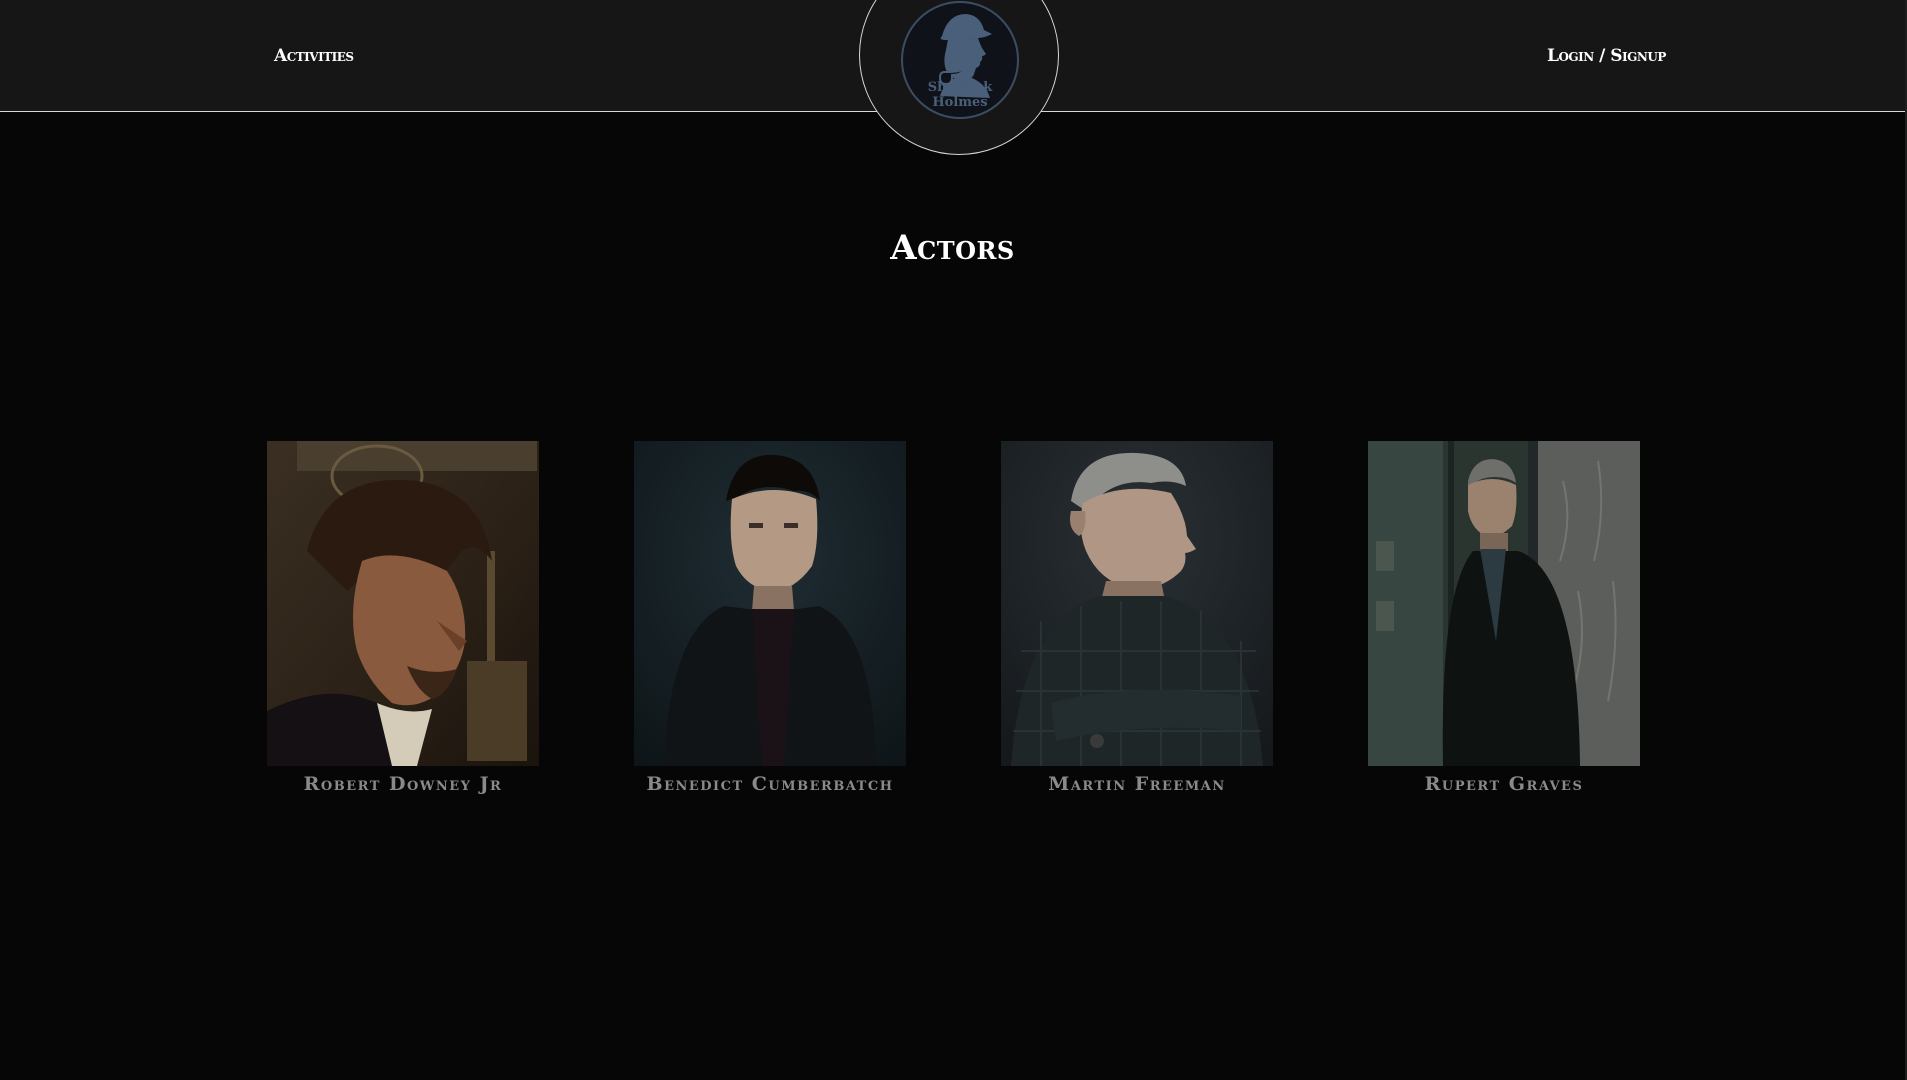  I want to click on actor-photo-rupert-graves, so click(1504, 603).